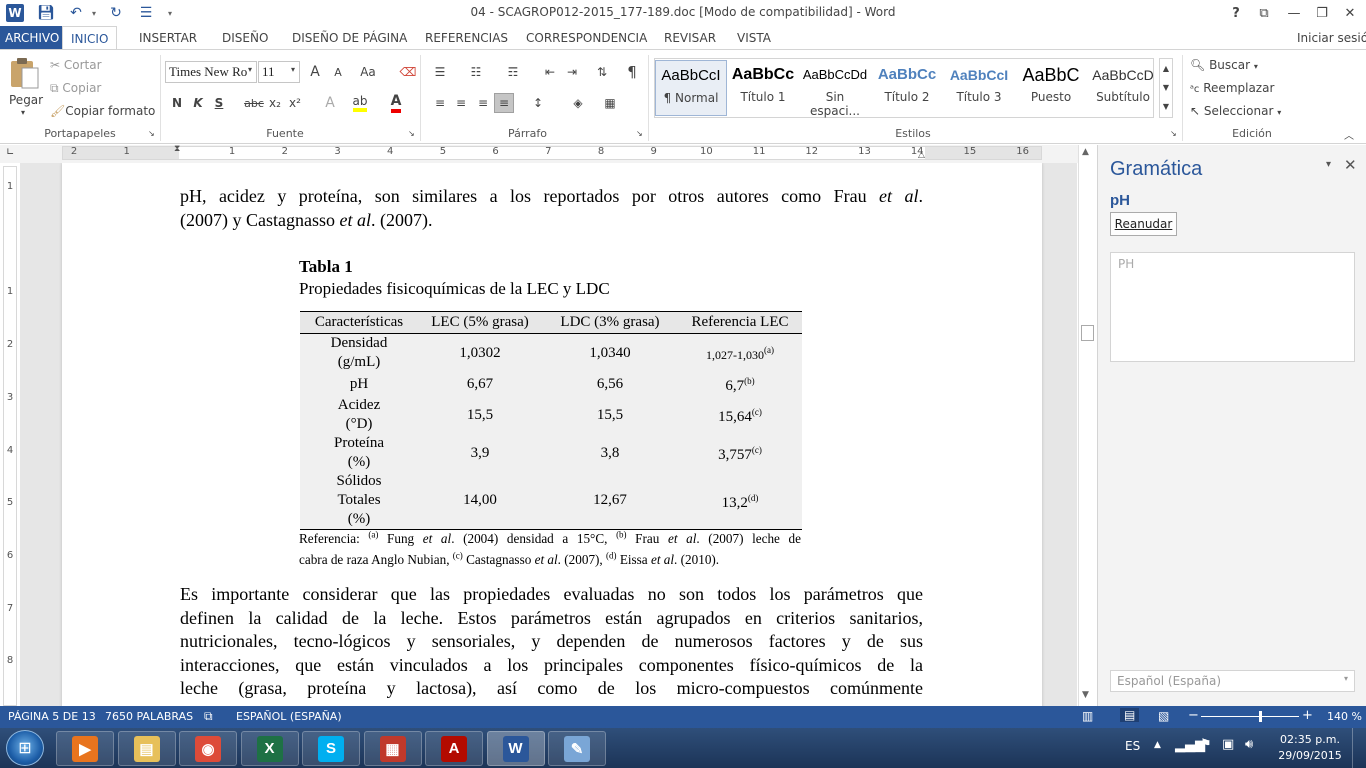 This screenshot has height=768, width=1366. I want to click on numbering-icon: ☷, so click(476, 72).